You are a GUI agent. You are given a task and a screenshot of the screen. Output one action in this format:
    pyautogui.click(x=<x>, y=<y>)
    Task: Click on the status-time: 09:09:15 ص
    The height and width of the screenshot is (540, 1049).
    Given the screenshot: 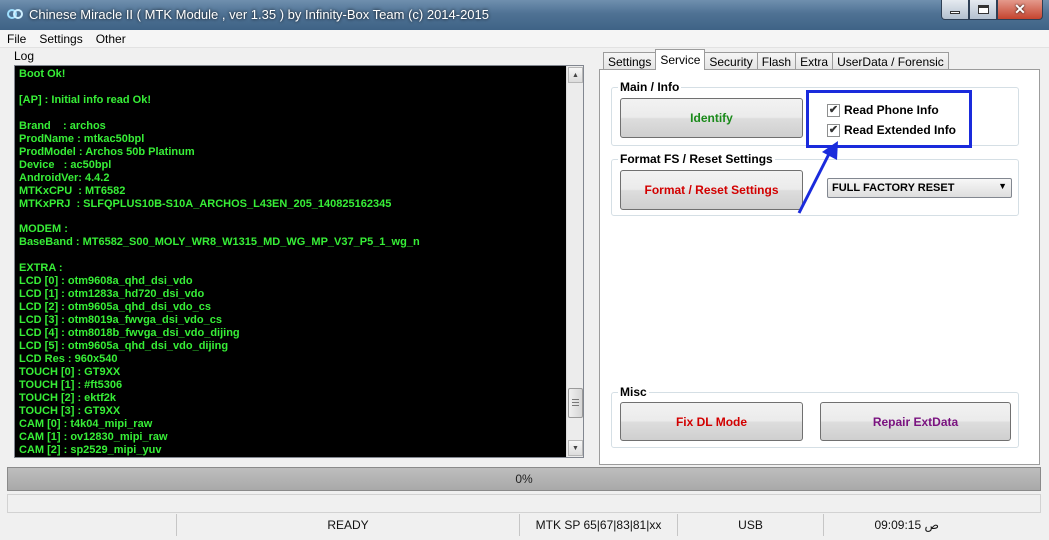 What is the action you would take?
    pyautogui.click(x=911, y=525)
    